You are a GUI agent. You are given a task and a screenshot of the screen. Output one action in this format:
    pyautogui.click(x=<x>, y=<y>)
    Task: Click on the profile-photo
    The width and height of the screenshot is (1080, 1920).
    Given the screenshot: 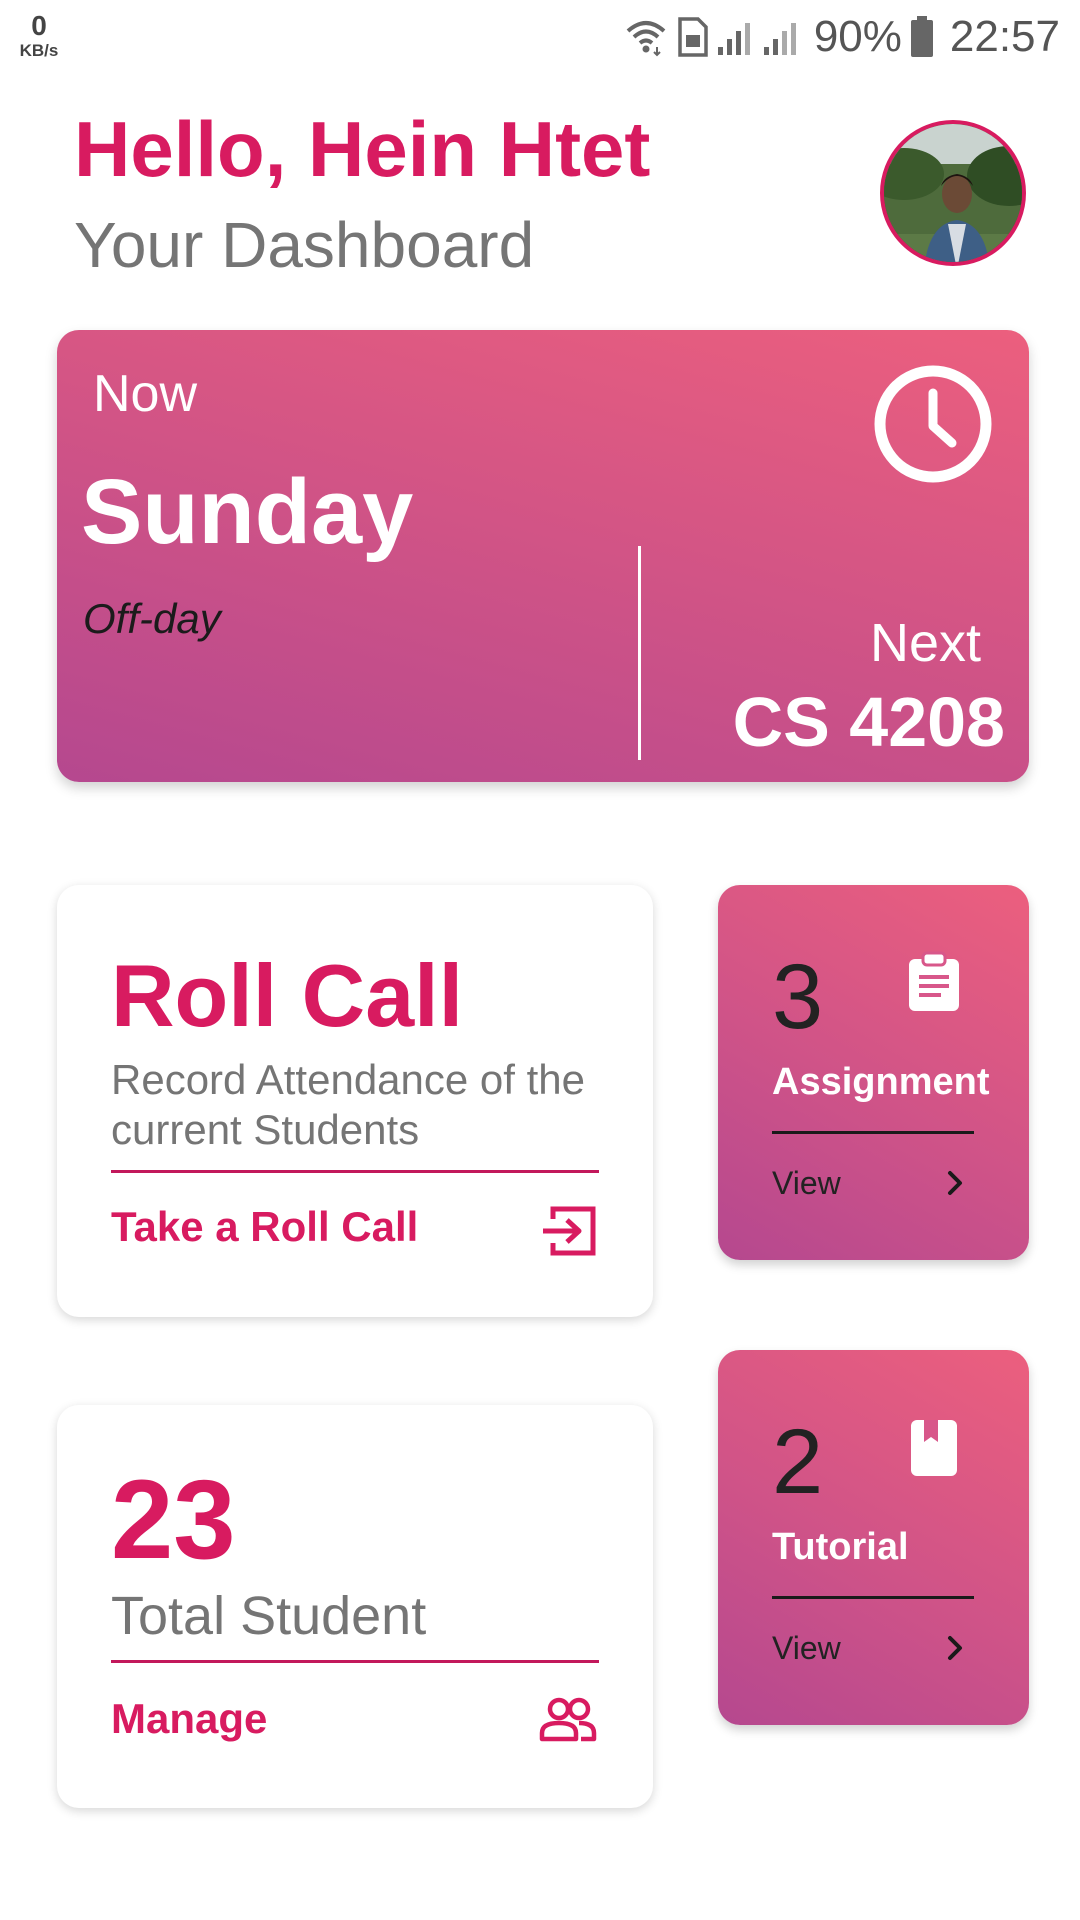 What is the action you would take?
    pyautogui.click(x=953, y=193)
    